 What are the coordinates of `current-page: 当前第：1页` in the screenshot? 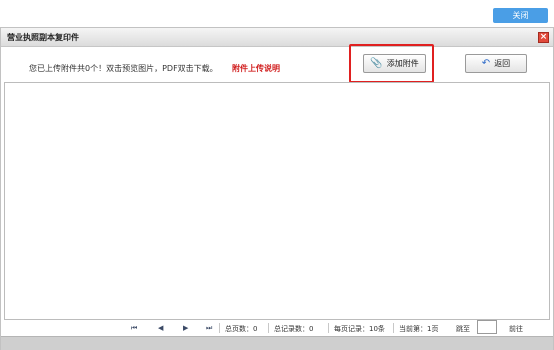 It's located at (419, 329).